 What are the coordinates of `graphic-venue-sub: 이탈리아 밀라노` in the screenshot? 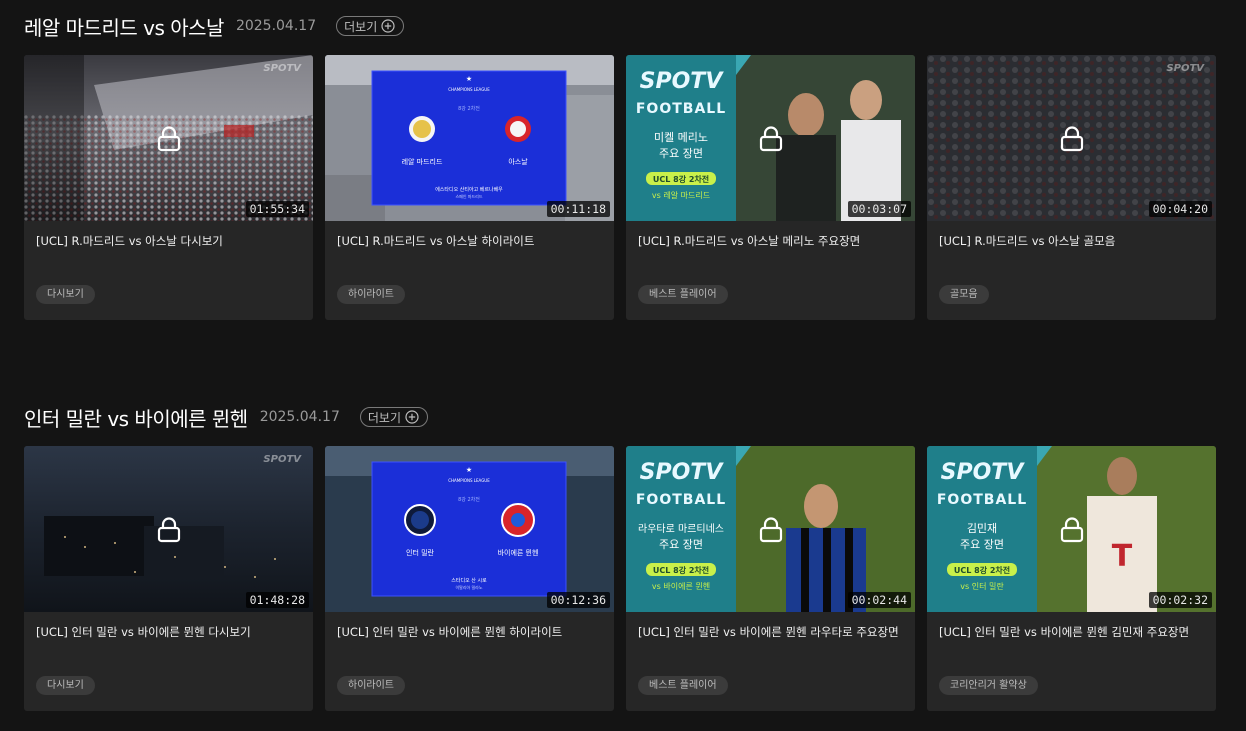 It's located at (468, 587).